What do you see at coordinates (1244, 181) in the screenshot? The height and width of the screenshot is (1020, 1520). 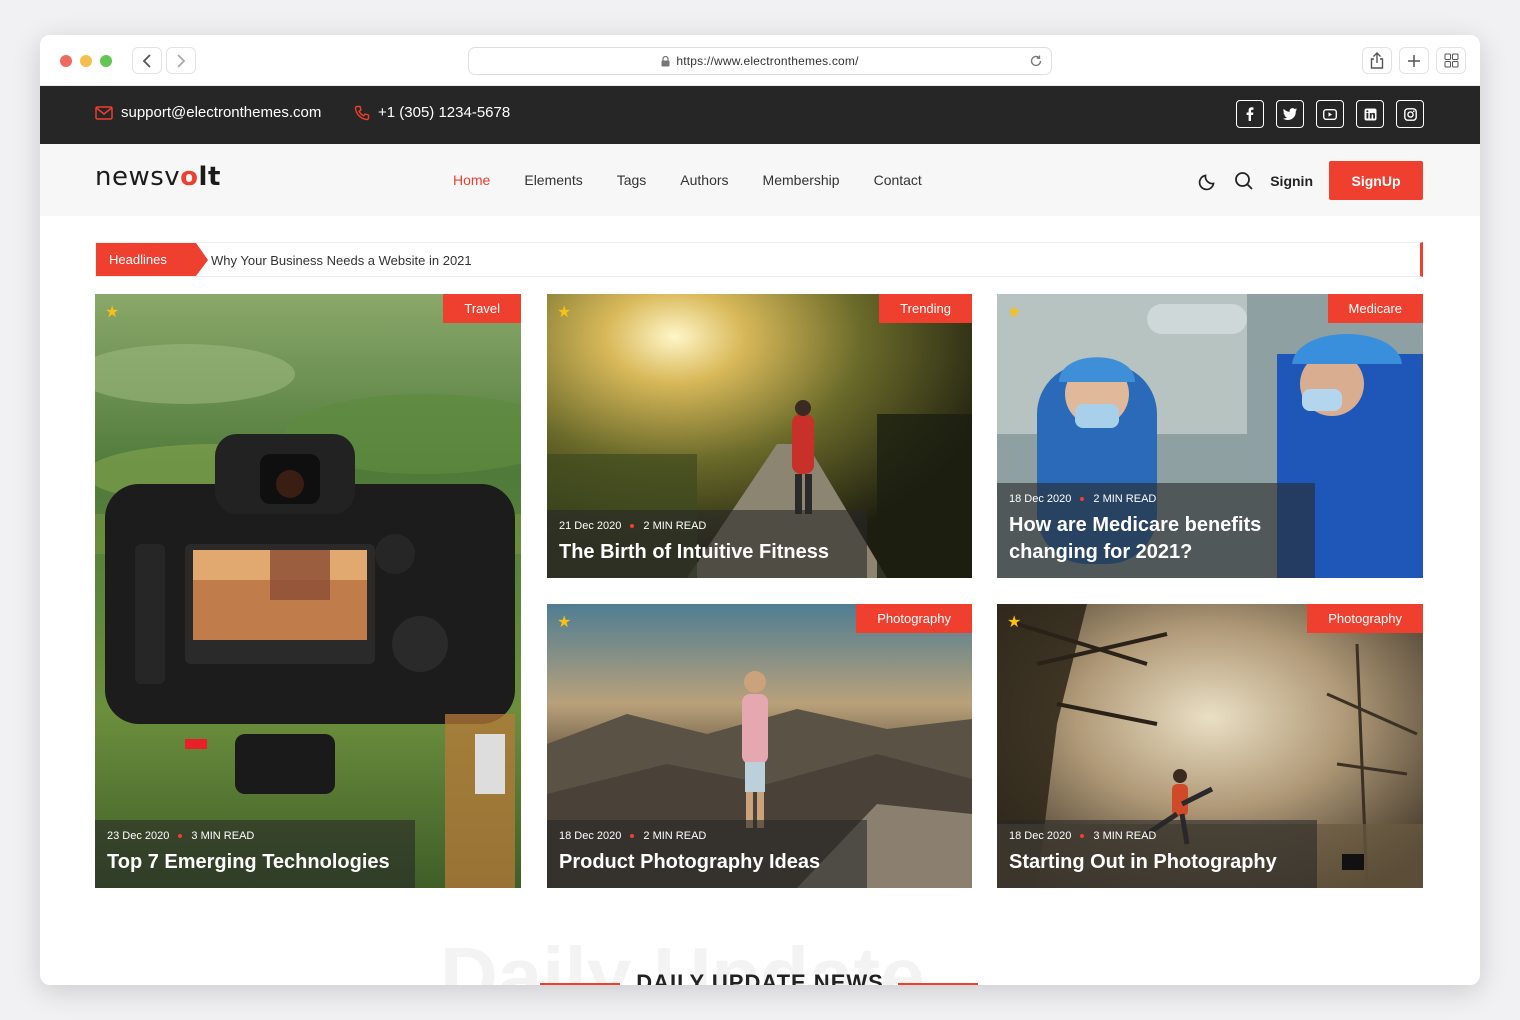 I see `search-icon` at bounding box center [1244, 181].